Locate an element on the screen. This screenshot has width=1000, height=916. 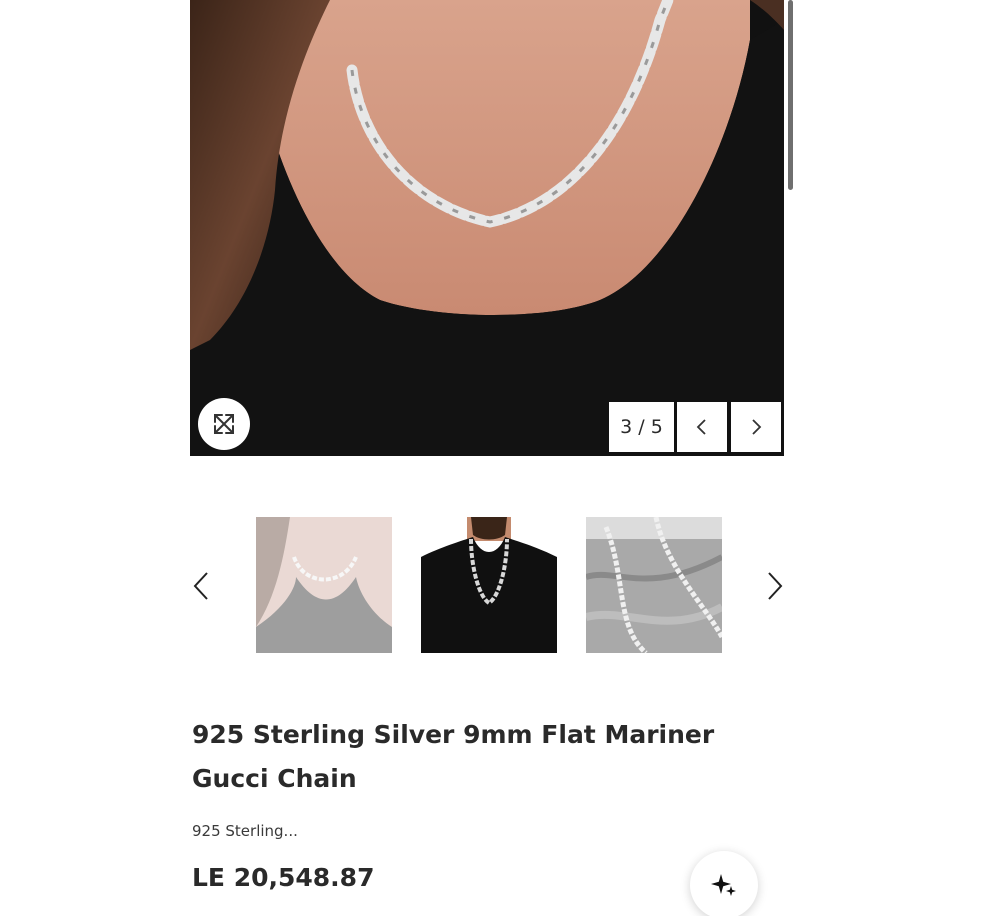
image-counter: 3 / 5 is located at coordinates (641, 427).